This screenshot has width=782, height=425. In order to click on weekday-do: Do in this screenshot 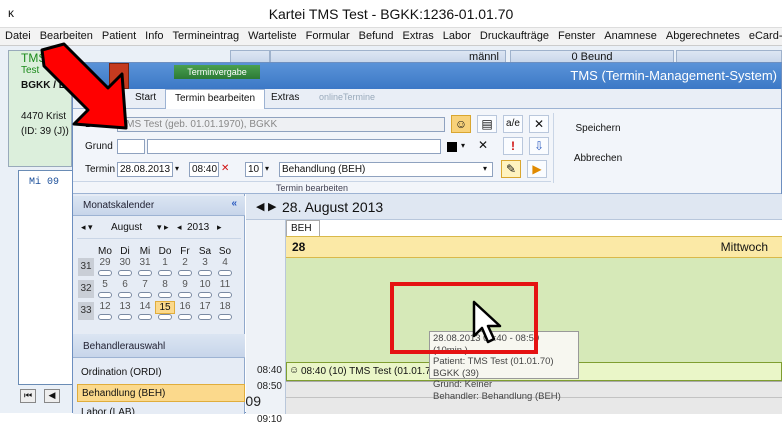, I will do `click(165, 251)`.